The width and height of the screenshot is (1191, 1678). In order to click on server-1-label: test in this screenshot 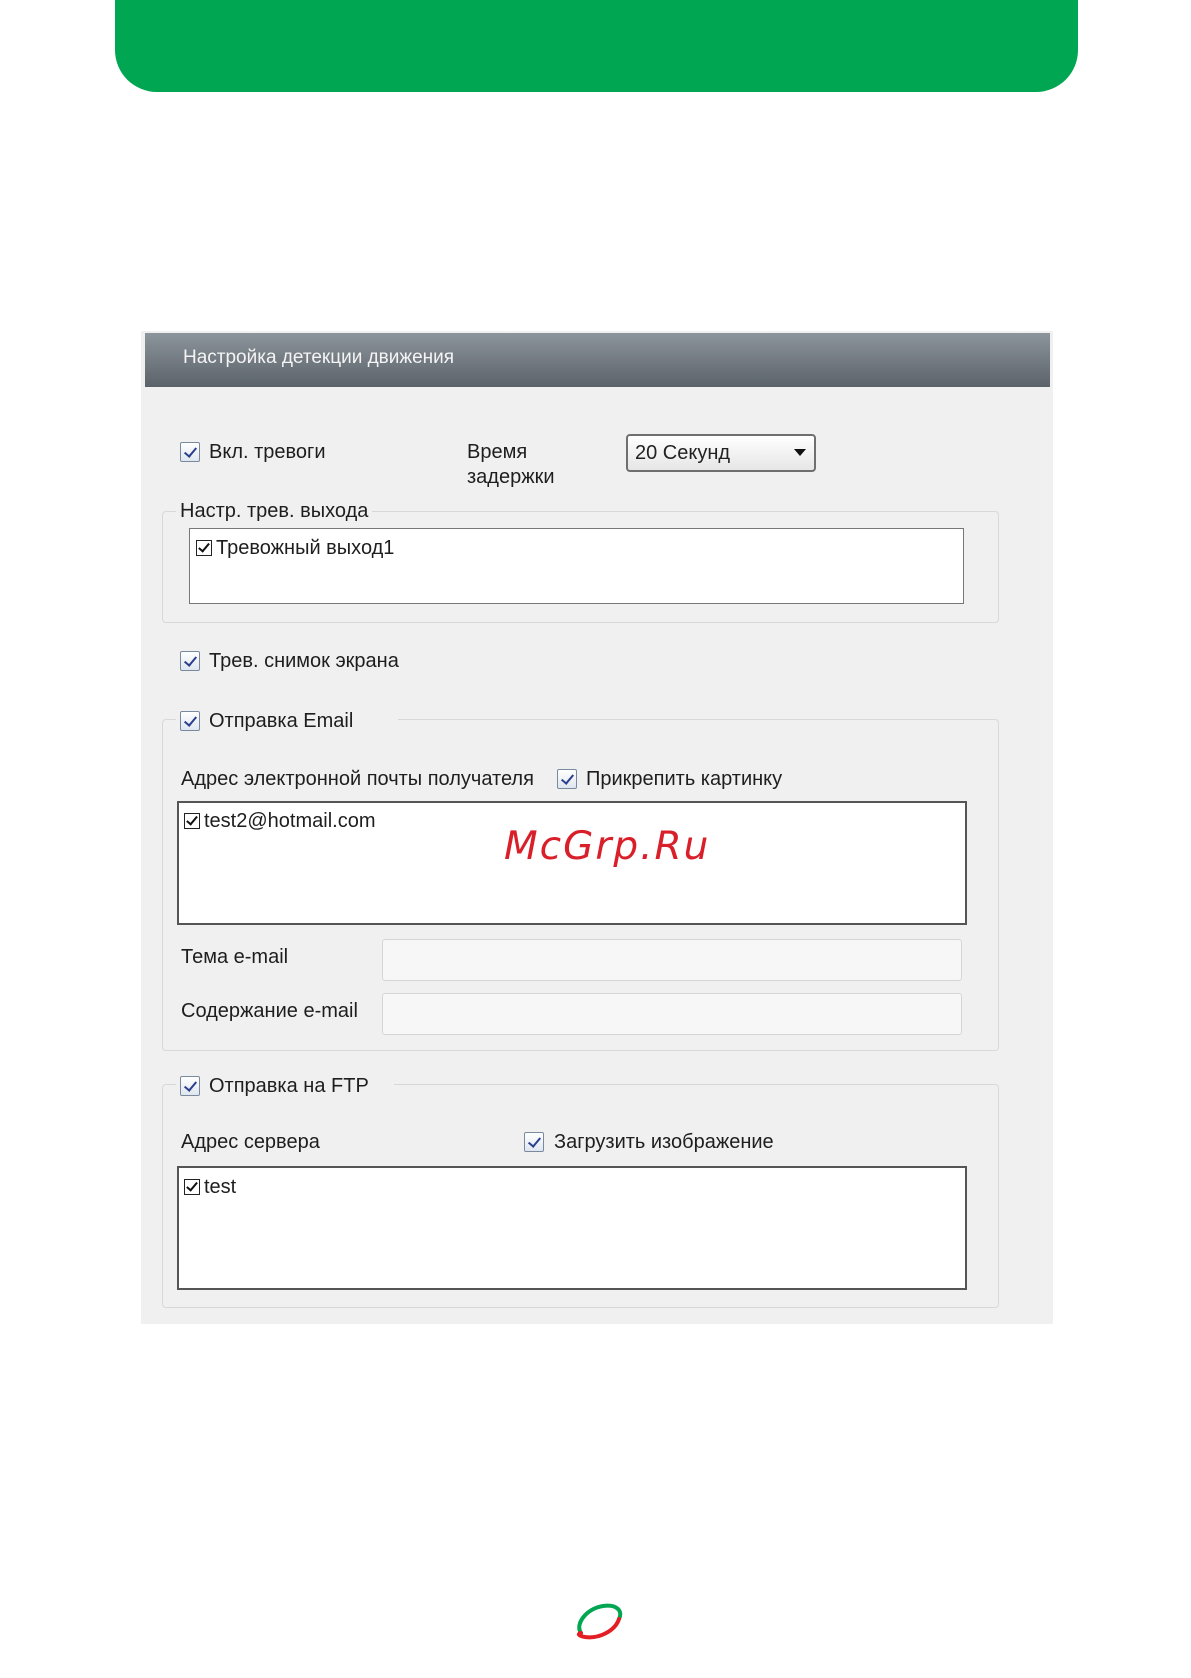, I will do `click(220, 1187)`.